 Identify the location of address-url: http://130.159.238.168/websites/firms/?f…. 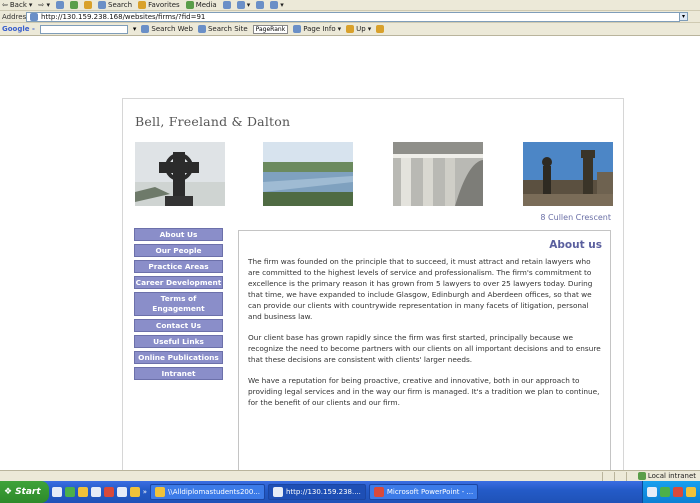
(123, 16).